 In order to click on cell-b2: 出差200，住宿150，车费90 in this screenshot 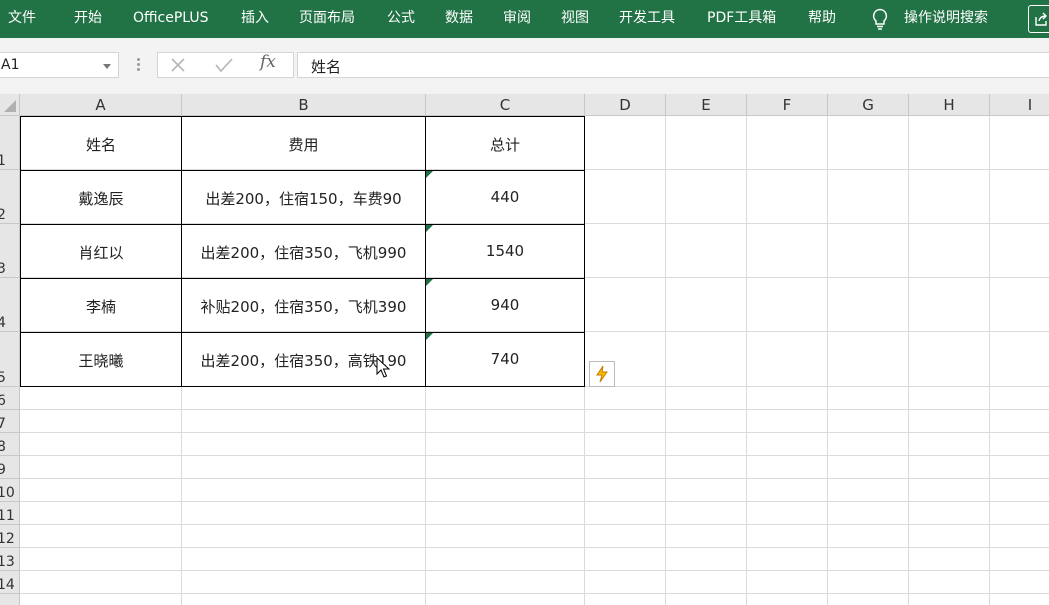, I will do `click(303, 198)`.